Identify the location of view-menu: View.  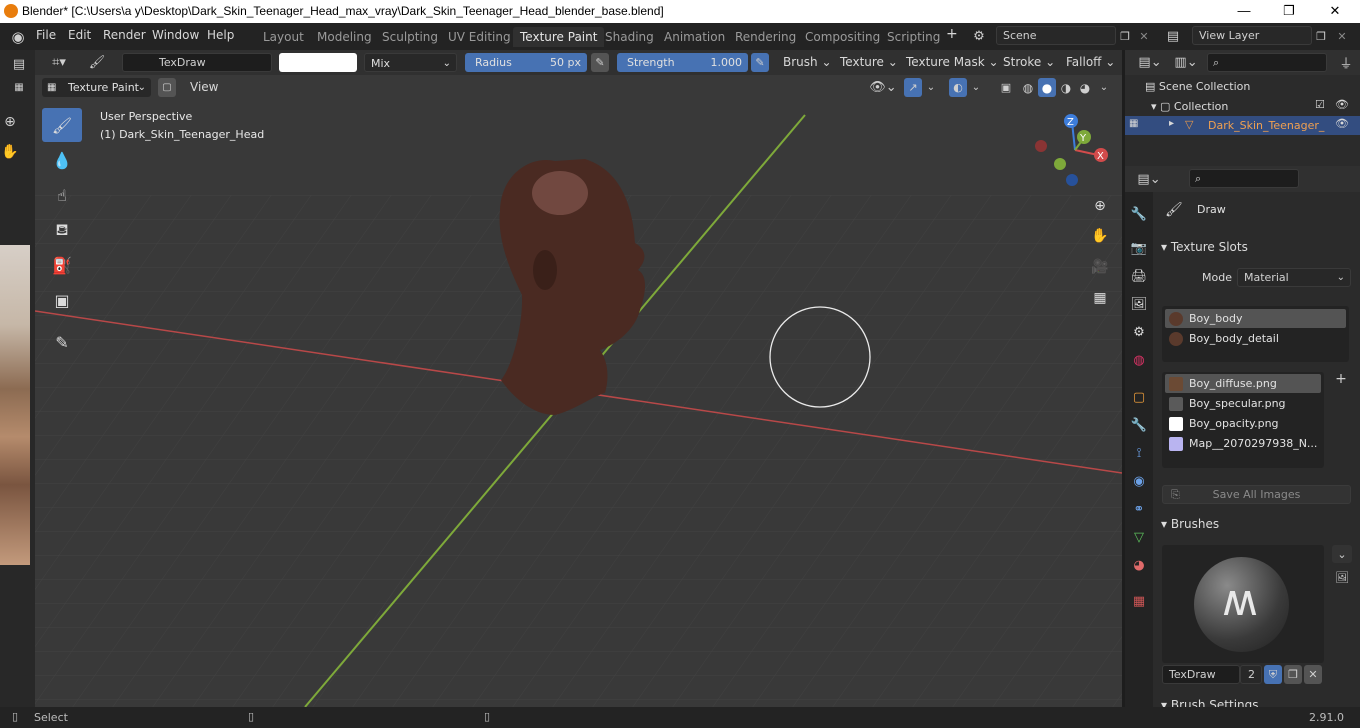
(204, 87).